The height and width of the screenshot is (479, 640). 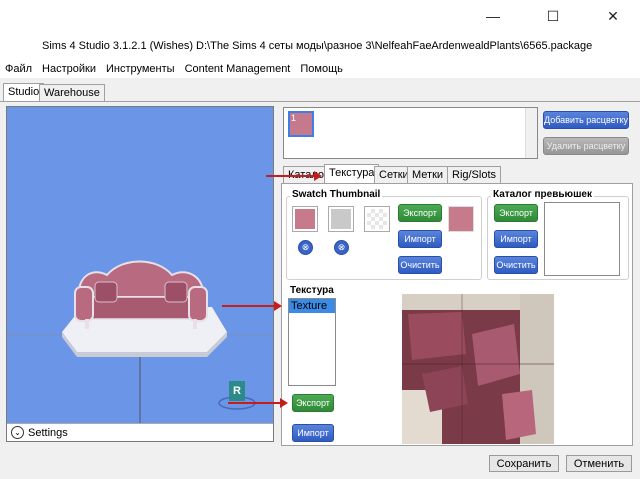 What do you see at coordinates (252, 306) in the screenshot?
I see `arrow-to-texture-list` at bounding box center [252, 306].